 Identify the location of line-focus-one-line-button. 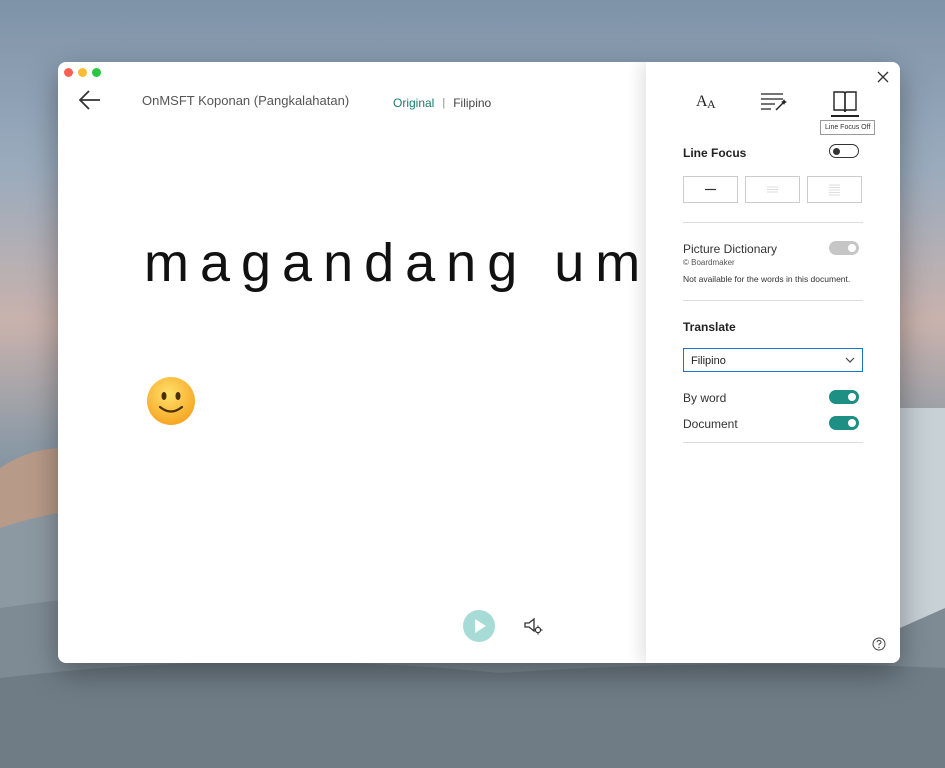
(710, 189).